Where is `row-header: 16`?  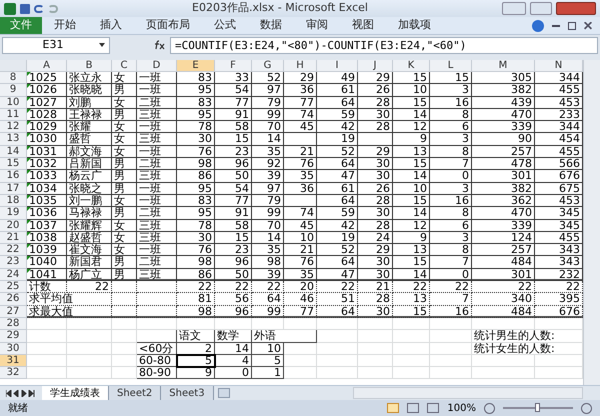 row-header: 16 is located at coordinates (13, 176).